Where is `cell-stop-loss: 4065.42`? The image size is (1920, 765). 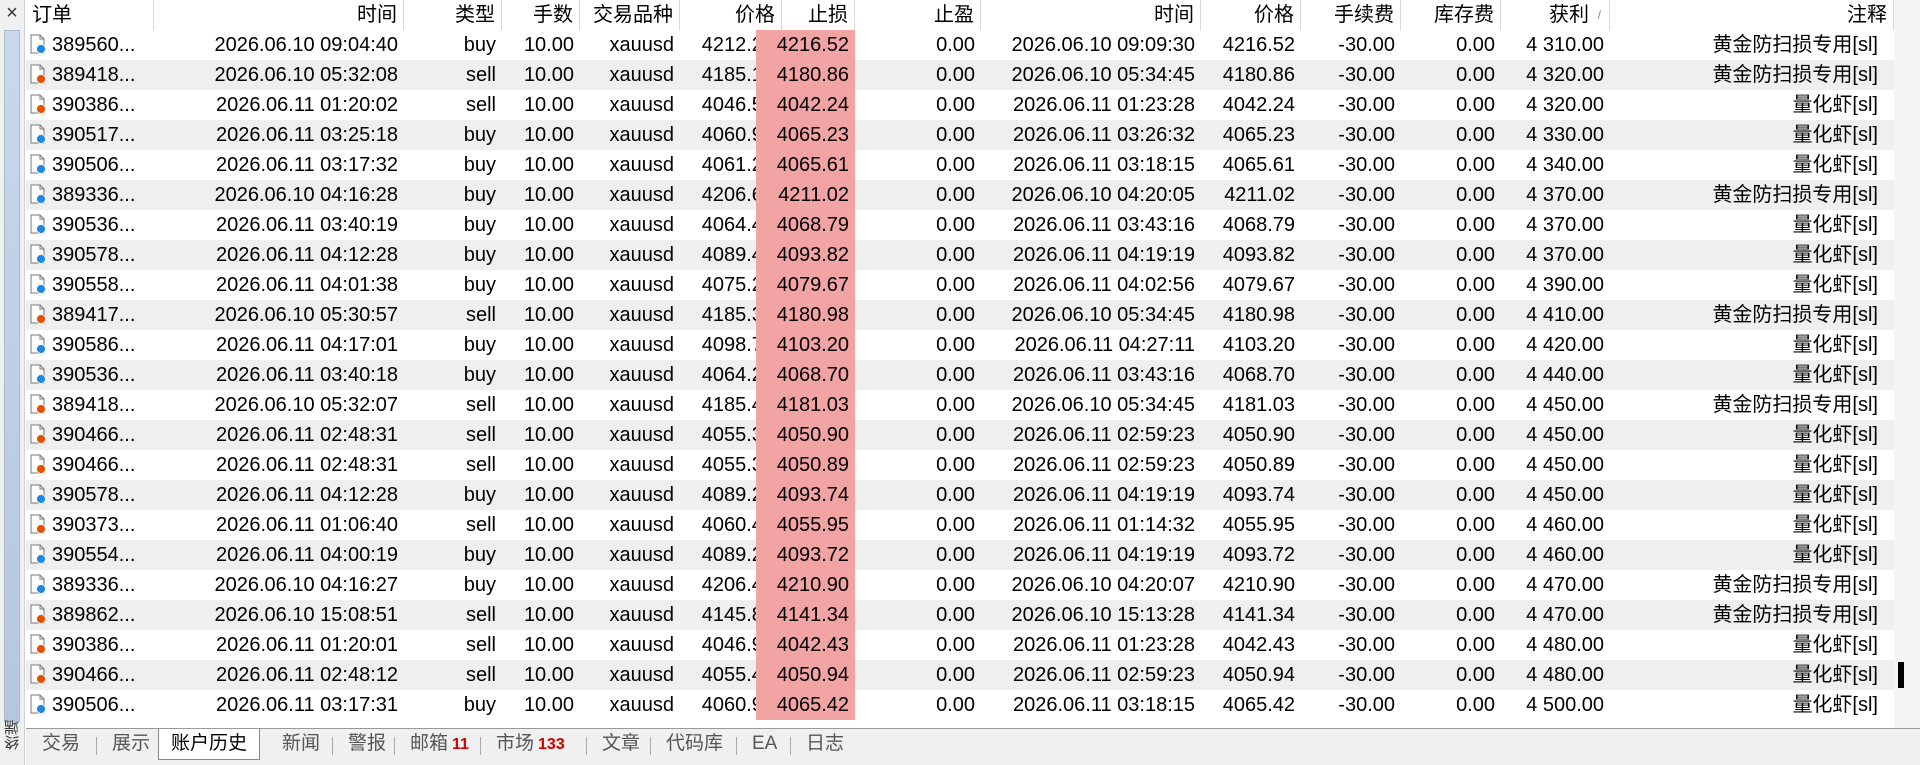 cell-stop-loss: 4065.42 is located at coordinates (805, 705).